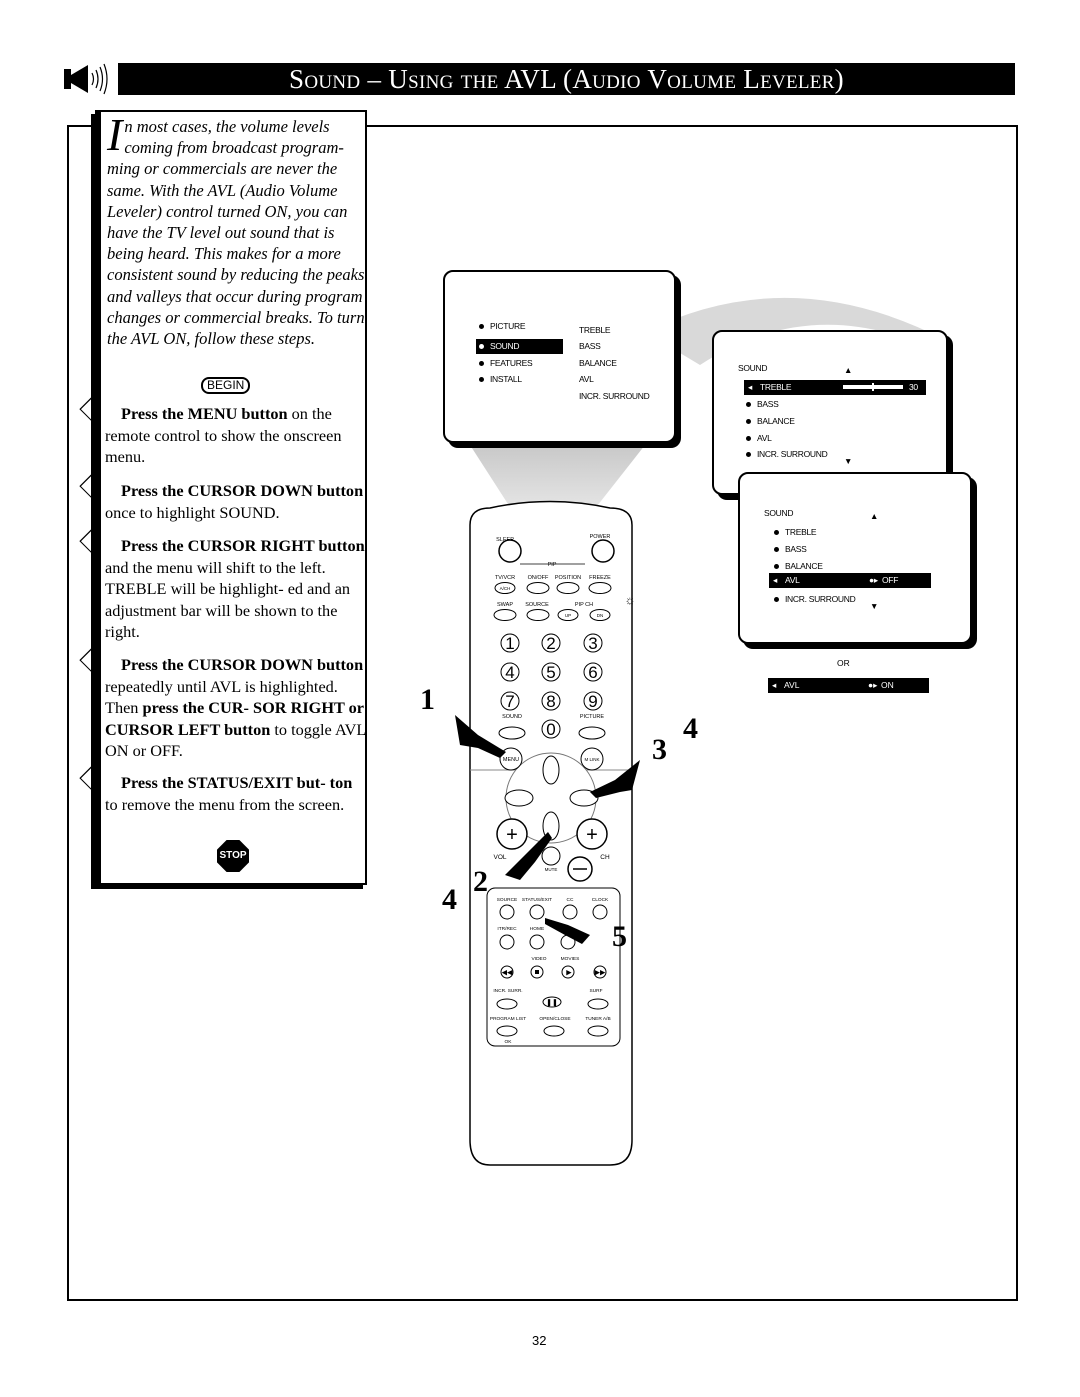  What do you see at coordinates (508, 1019) in the screenshot?
I see `program-list-label: PROGRAM LIST` at bounding box center [508, 1019].